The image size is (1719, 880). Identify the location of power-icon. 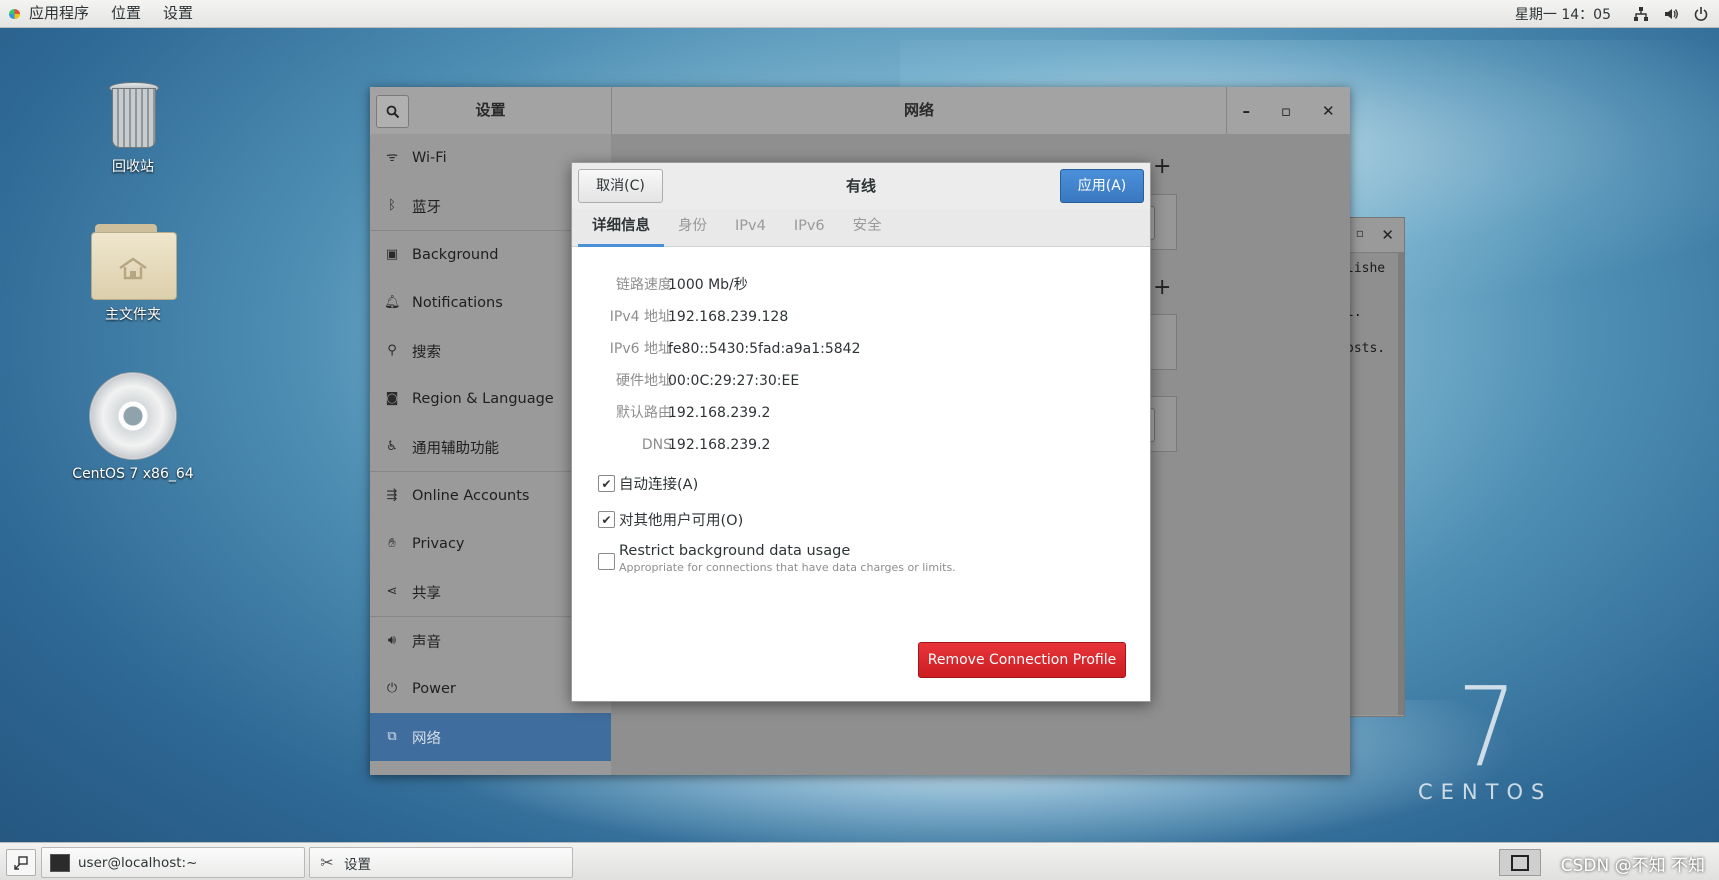
(1701, 14).